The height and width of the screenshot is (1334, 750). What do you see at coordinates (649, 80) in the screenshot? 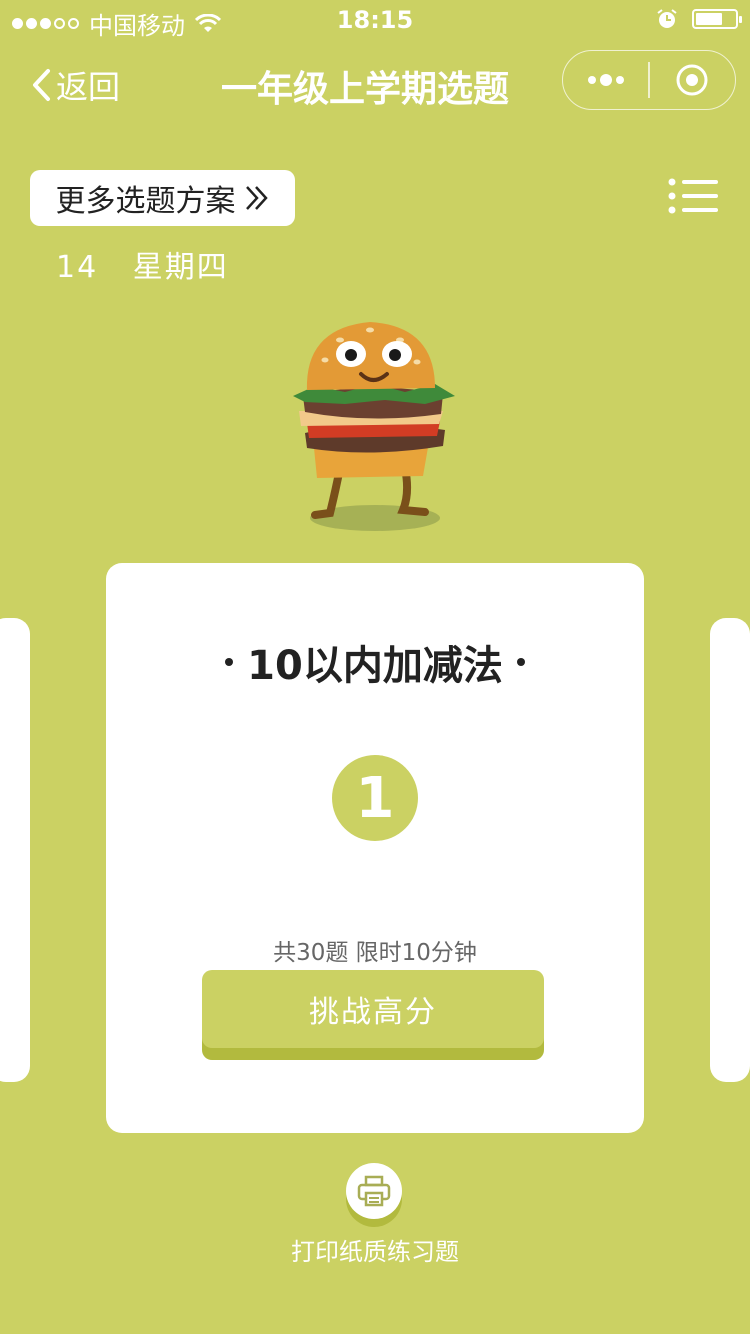
I see `miniprogram-capsule` at bounding box center [649, 80].